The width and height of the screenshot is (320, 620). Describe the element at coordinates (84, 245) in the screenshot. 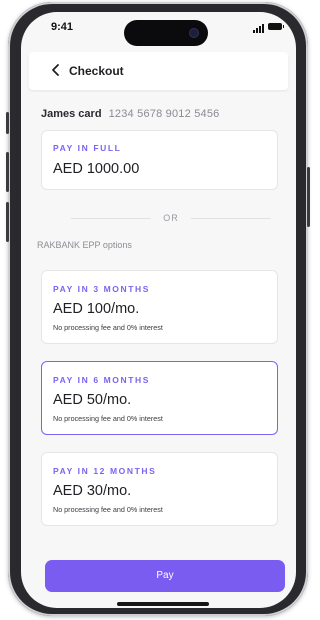

I see `epp-section-title: RAKBANK EPP options` at that location.